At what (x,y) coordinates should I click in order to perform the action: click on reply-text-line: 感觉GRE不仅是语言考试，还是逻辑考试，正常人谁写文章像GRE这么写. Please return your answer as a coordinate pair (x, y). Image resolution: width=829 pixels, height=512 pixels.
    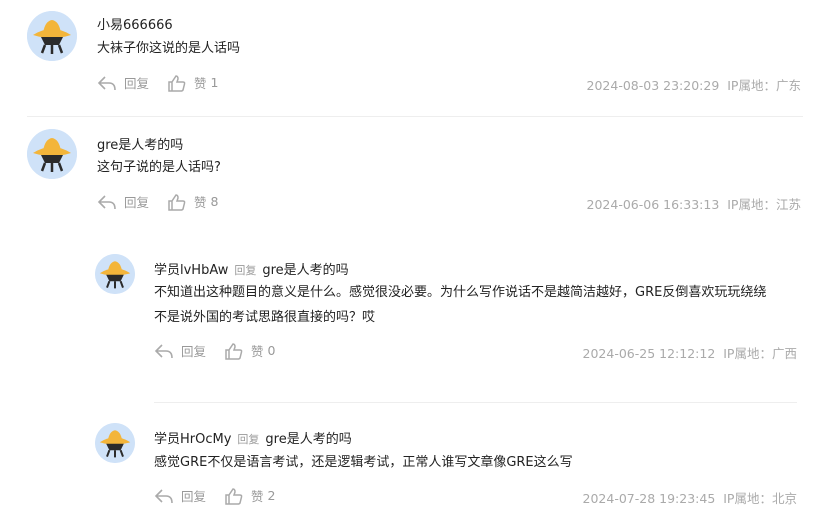
    Looking at the image, I should click on (363, 462).